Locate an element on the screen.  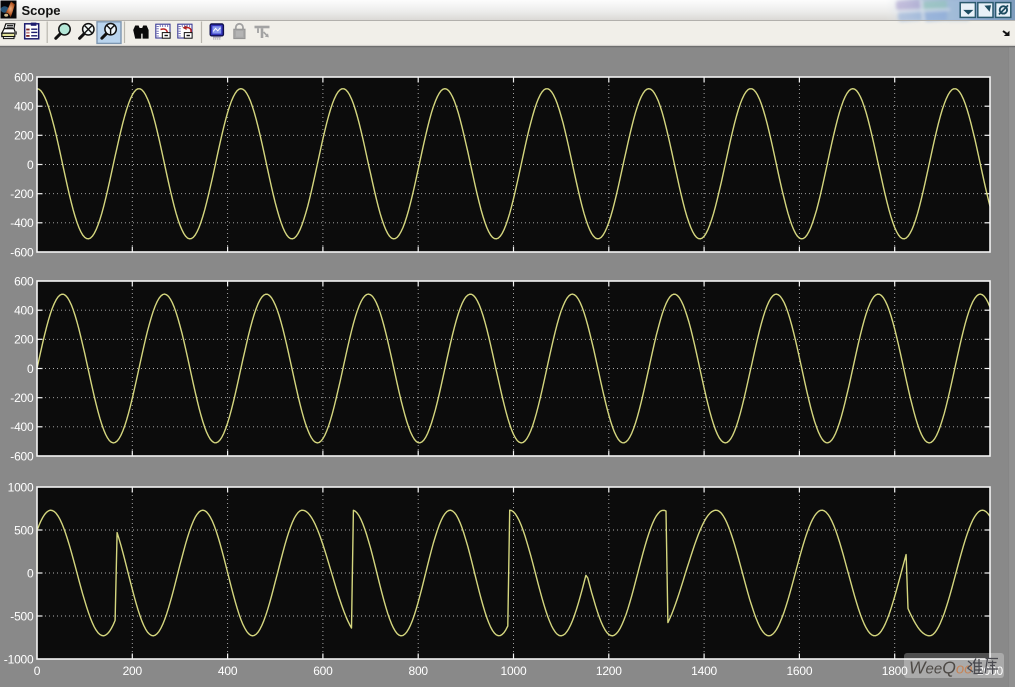
svg-text: 1600 is located at coordinates (799, 671).